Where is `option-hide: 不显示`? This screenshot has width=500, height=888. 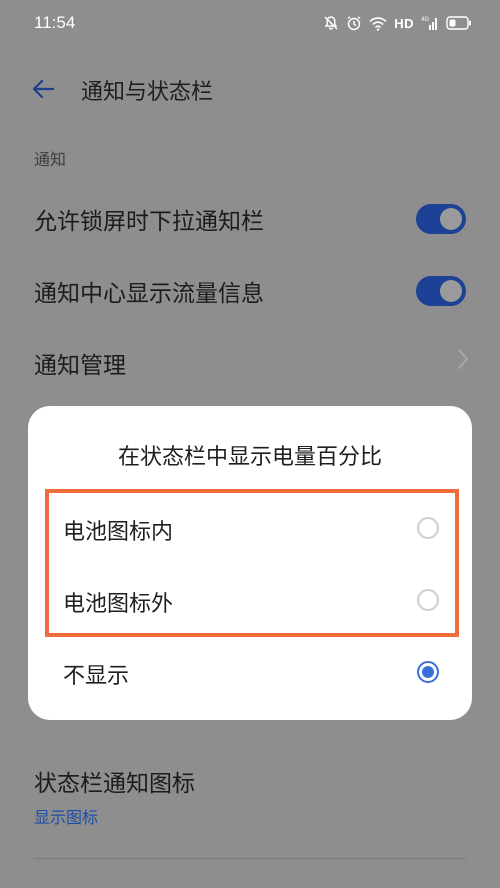
option-hide: 不显示 is located at coordinates (250, 672).